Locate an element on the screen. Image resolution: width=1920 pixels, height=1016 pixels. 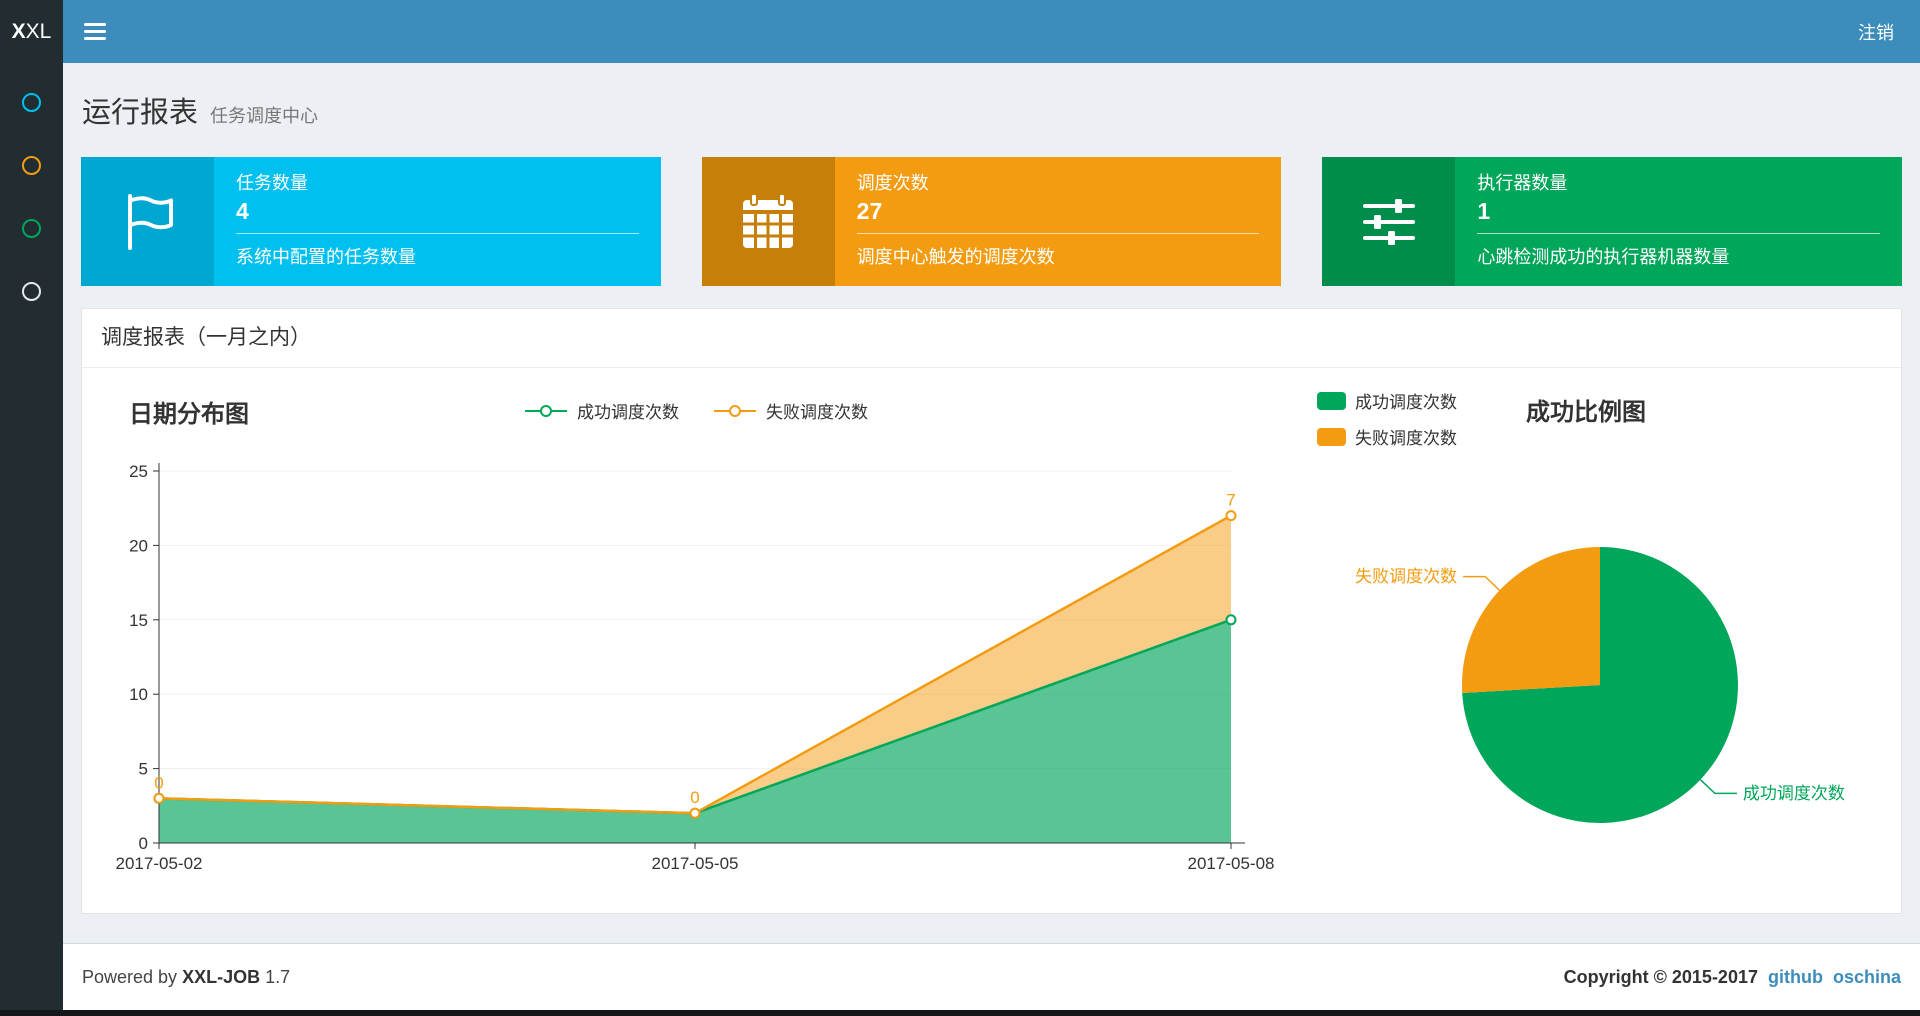
svg-text: 15 is located at coordinates (138, 620).